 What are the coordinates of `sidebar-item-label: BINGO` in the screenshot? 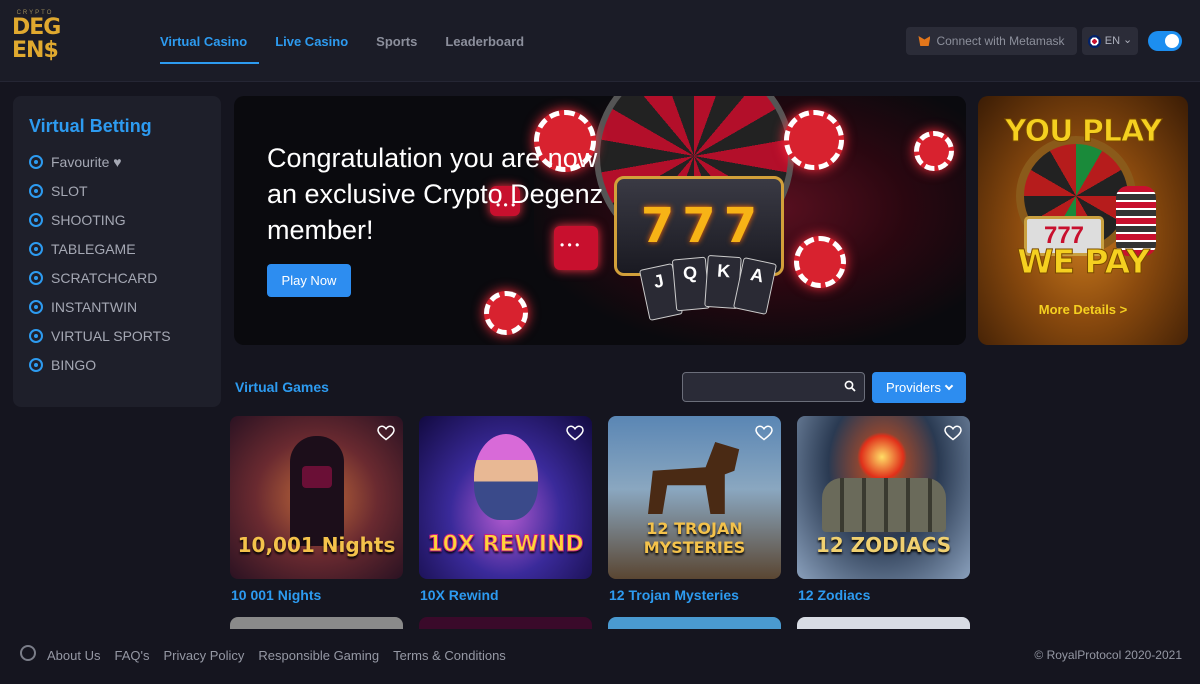 It's located at (74, 364).